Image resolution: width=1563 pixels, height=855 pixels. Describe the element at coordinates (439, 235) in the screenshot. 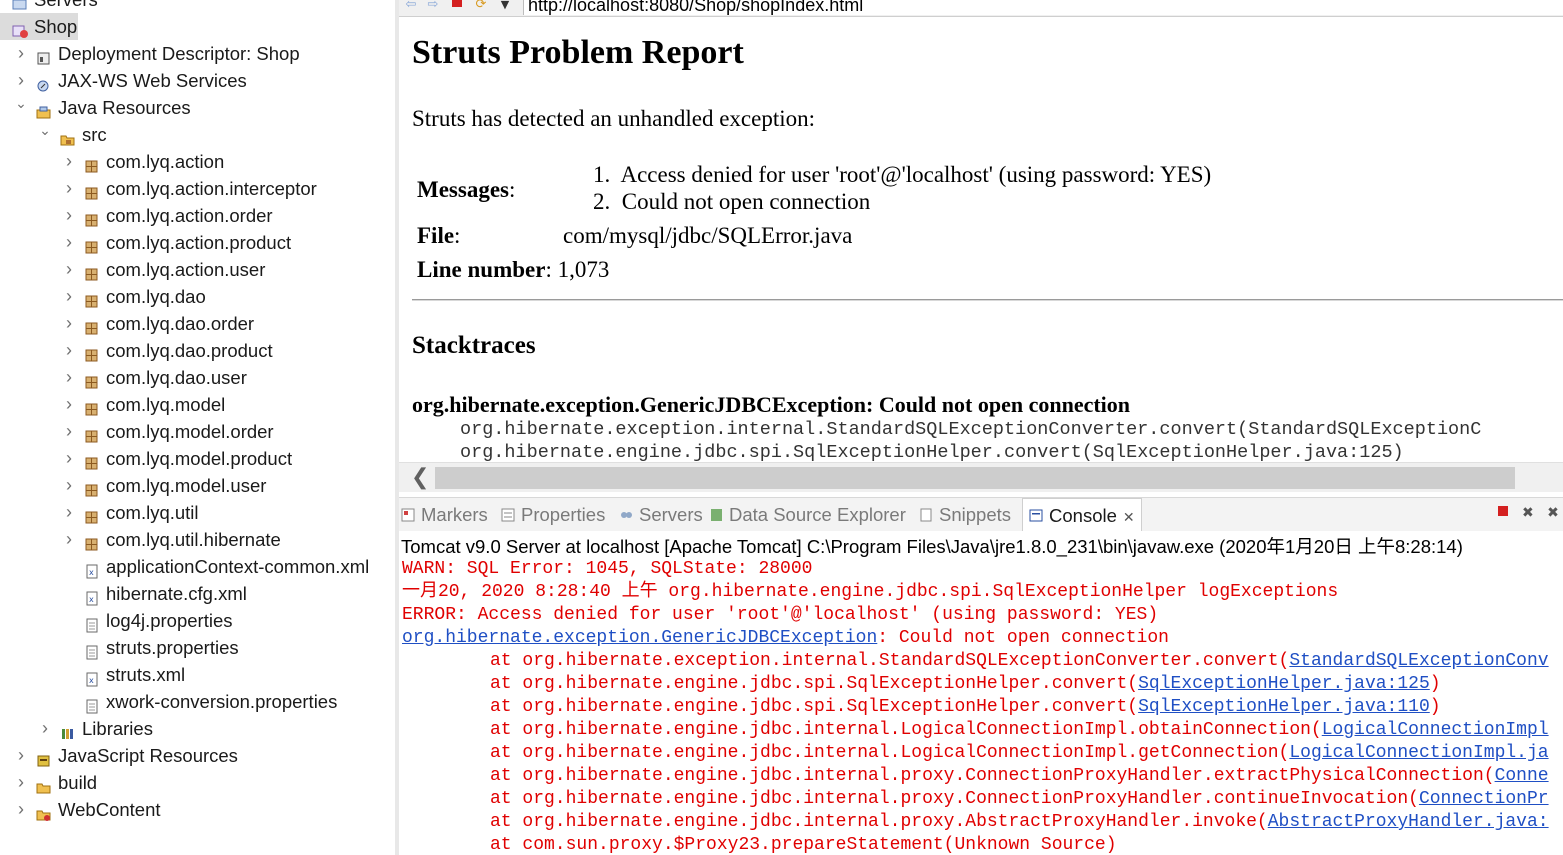

I see `file-label: File:` at that location.